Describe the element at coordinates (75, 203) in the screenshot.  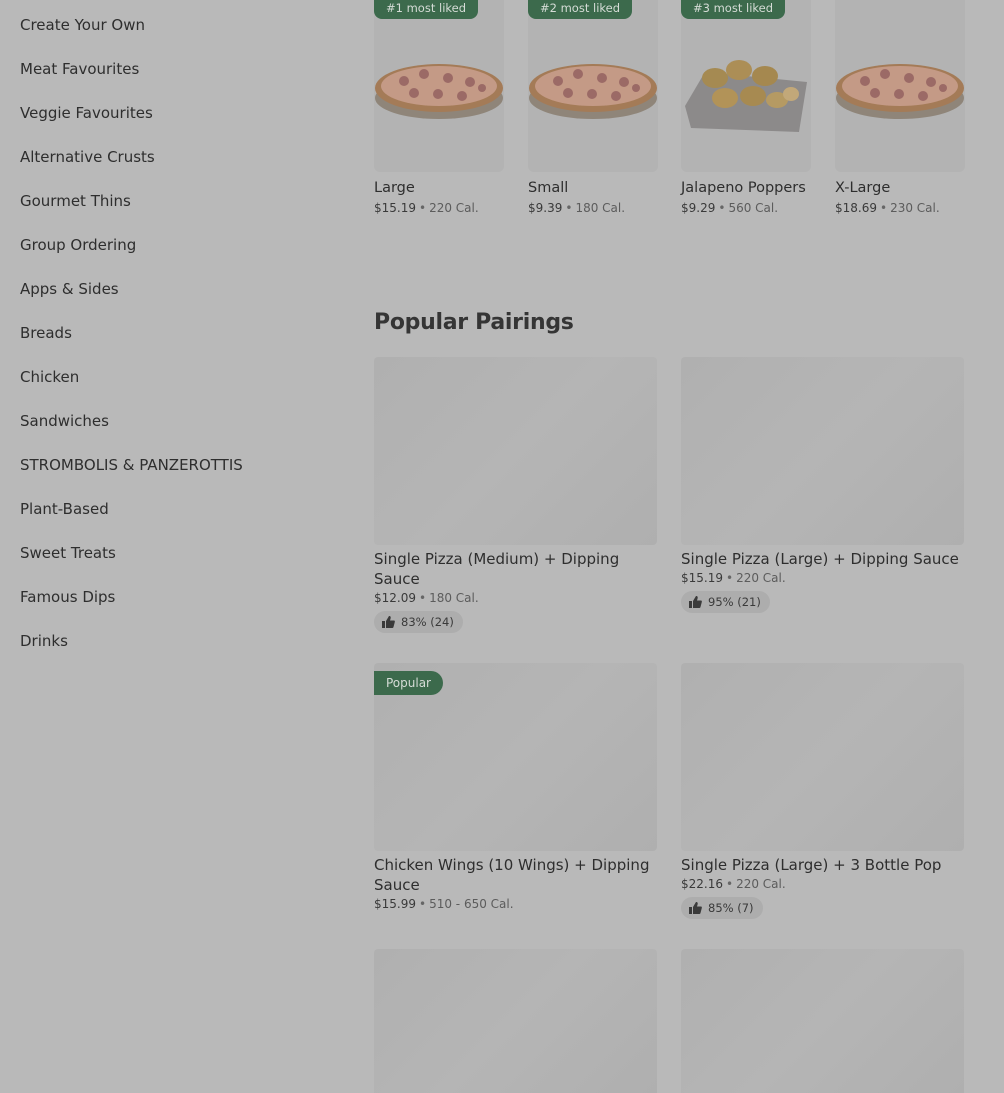
I see `category-gourmet-thins: Gourmet Thins` at that location.